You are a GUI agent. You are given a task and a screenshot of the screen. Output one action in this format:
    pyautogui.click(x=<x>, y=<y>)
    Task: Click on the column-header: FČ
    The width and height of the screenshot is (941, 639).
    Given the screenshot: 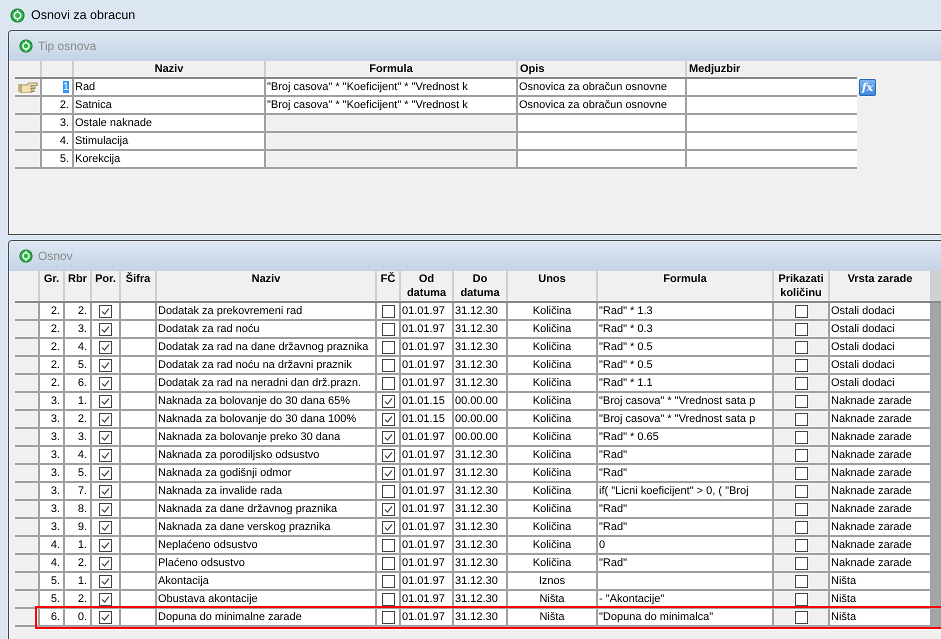 What is the action you would take?
    pyautogui.click(x=388, y=286)
    